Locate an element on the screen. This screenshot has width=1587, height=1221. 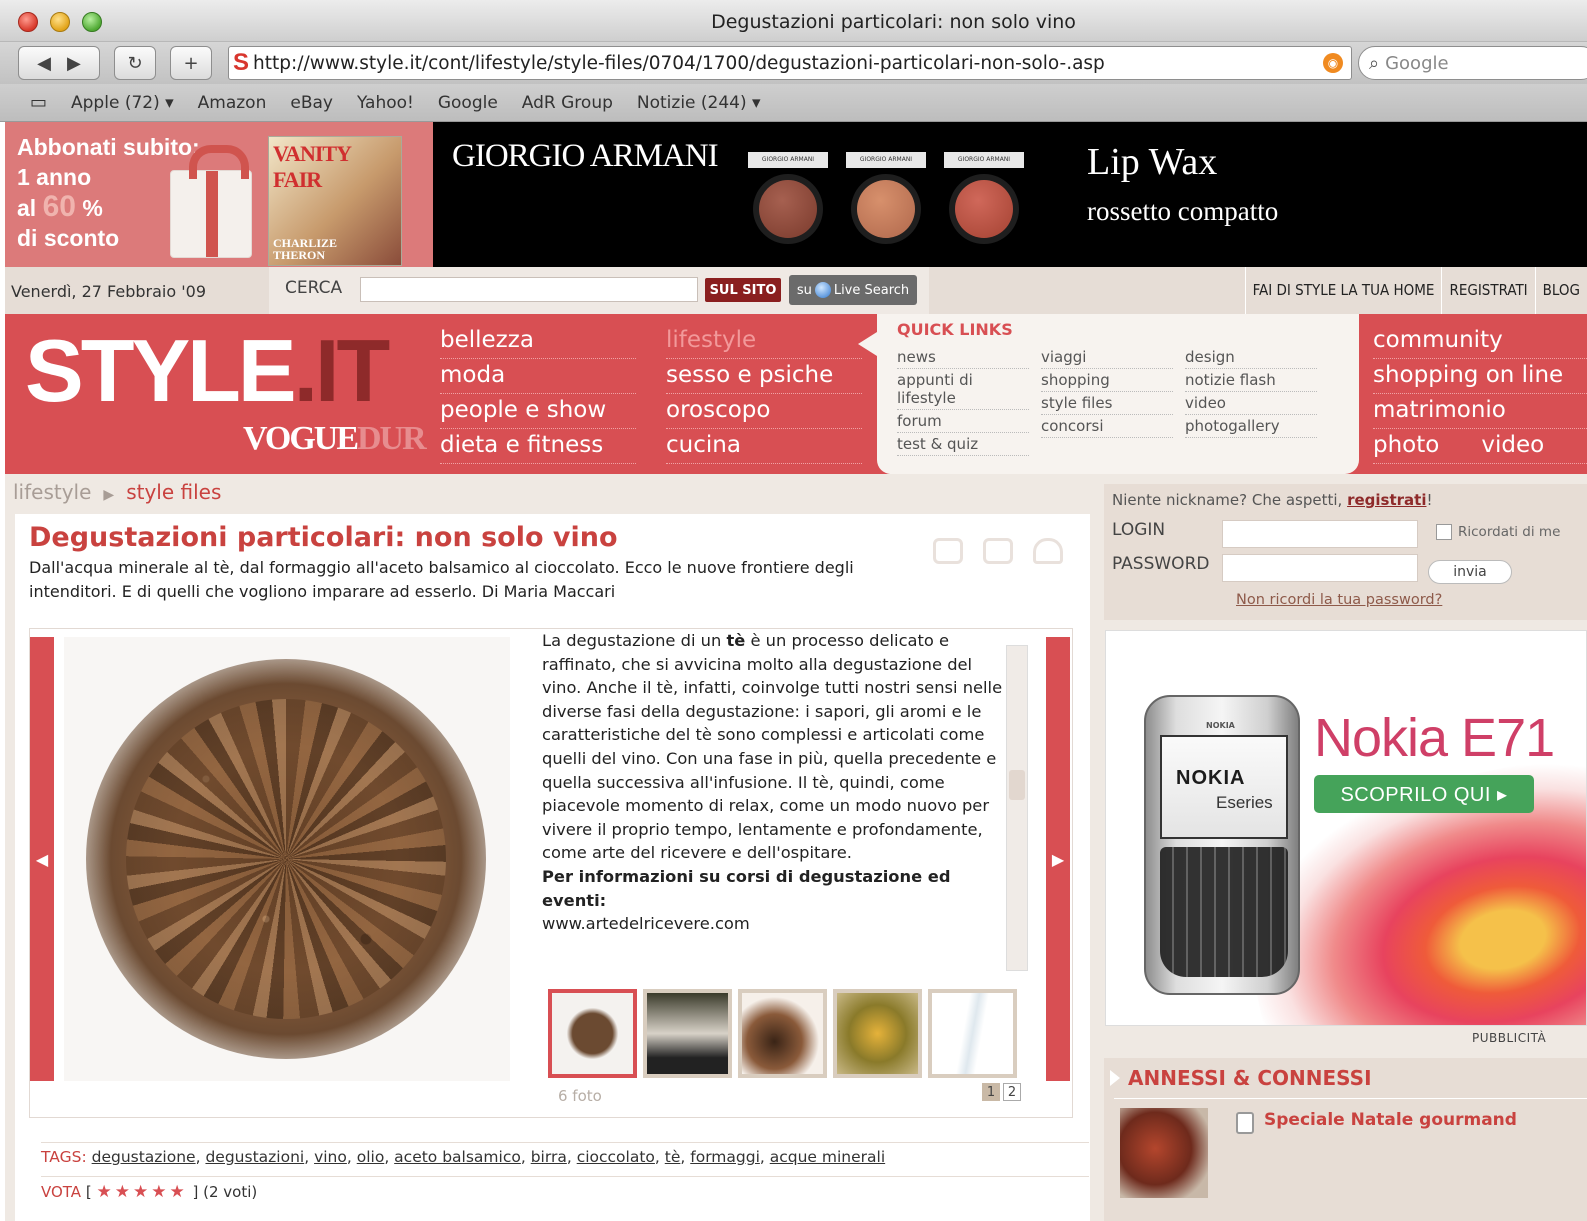
tag-link: olio is located at coordinates (371, 1157).